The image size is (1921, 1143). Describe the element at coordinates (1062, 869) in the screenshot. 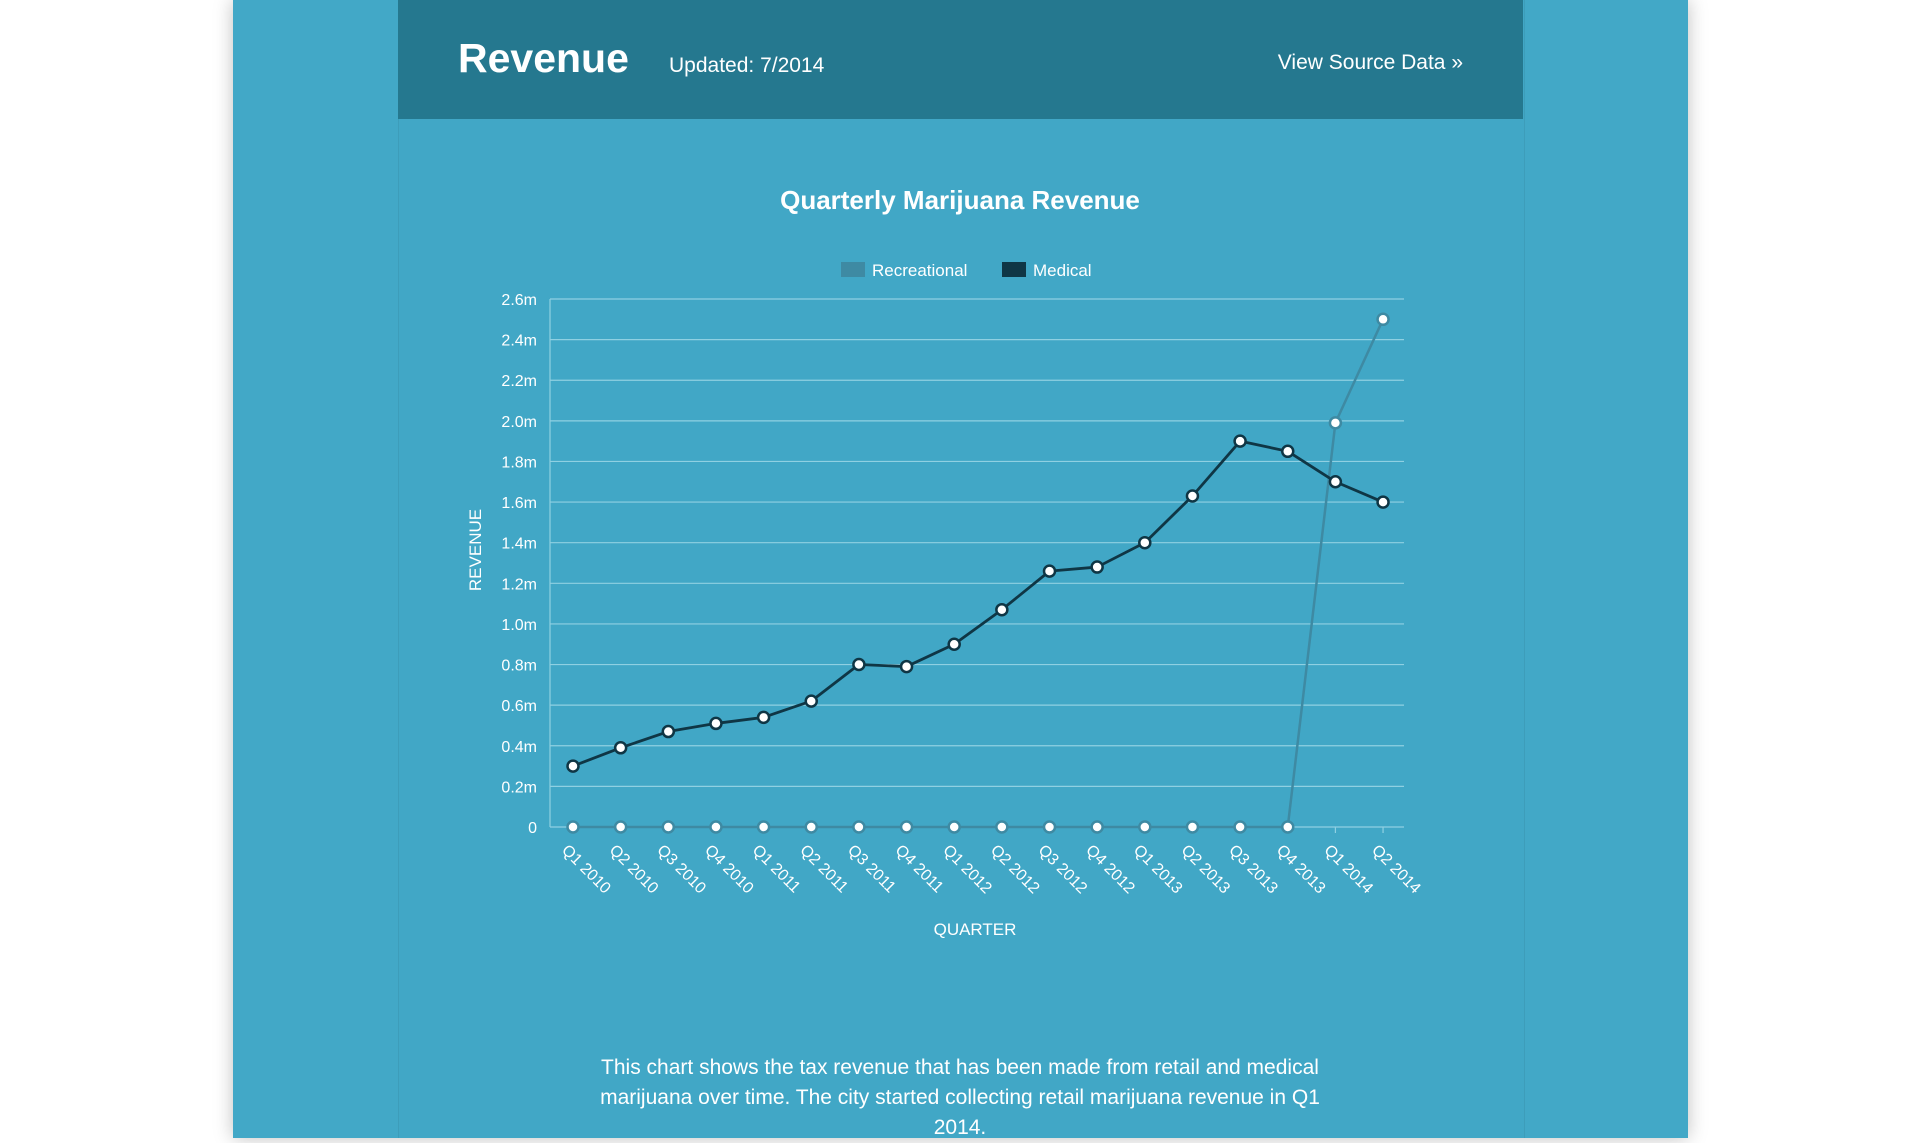

I see `x-tick-label: Q3 2012` at that location.